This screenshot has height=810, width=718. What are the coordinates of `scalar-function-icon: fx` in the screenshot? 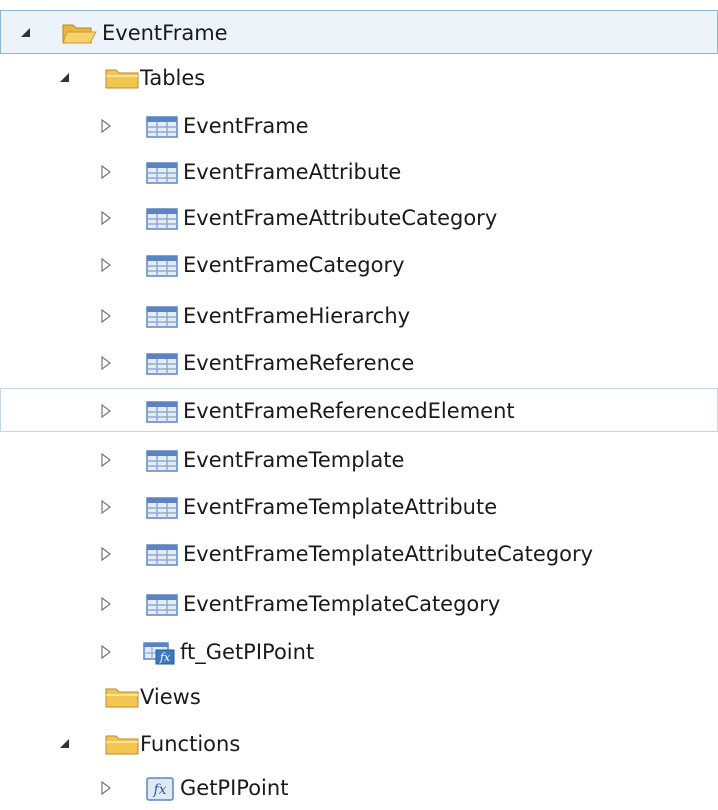 It's located at (163, 789).